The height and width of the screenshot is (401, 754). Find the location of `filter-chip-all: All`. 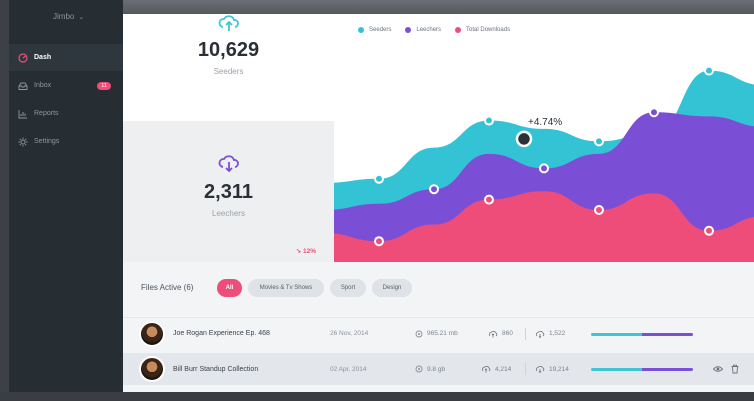

filter-chip-all: All is located at coordinates (229, 288).